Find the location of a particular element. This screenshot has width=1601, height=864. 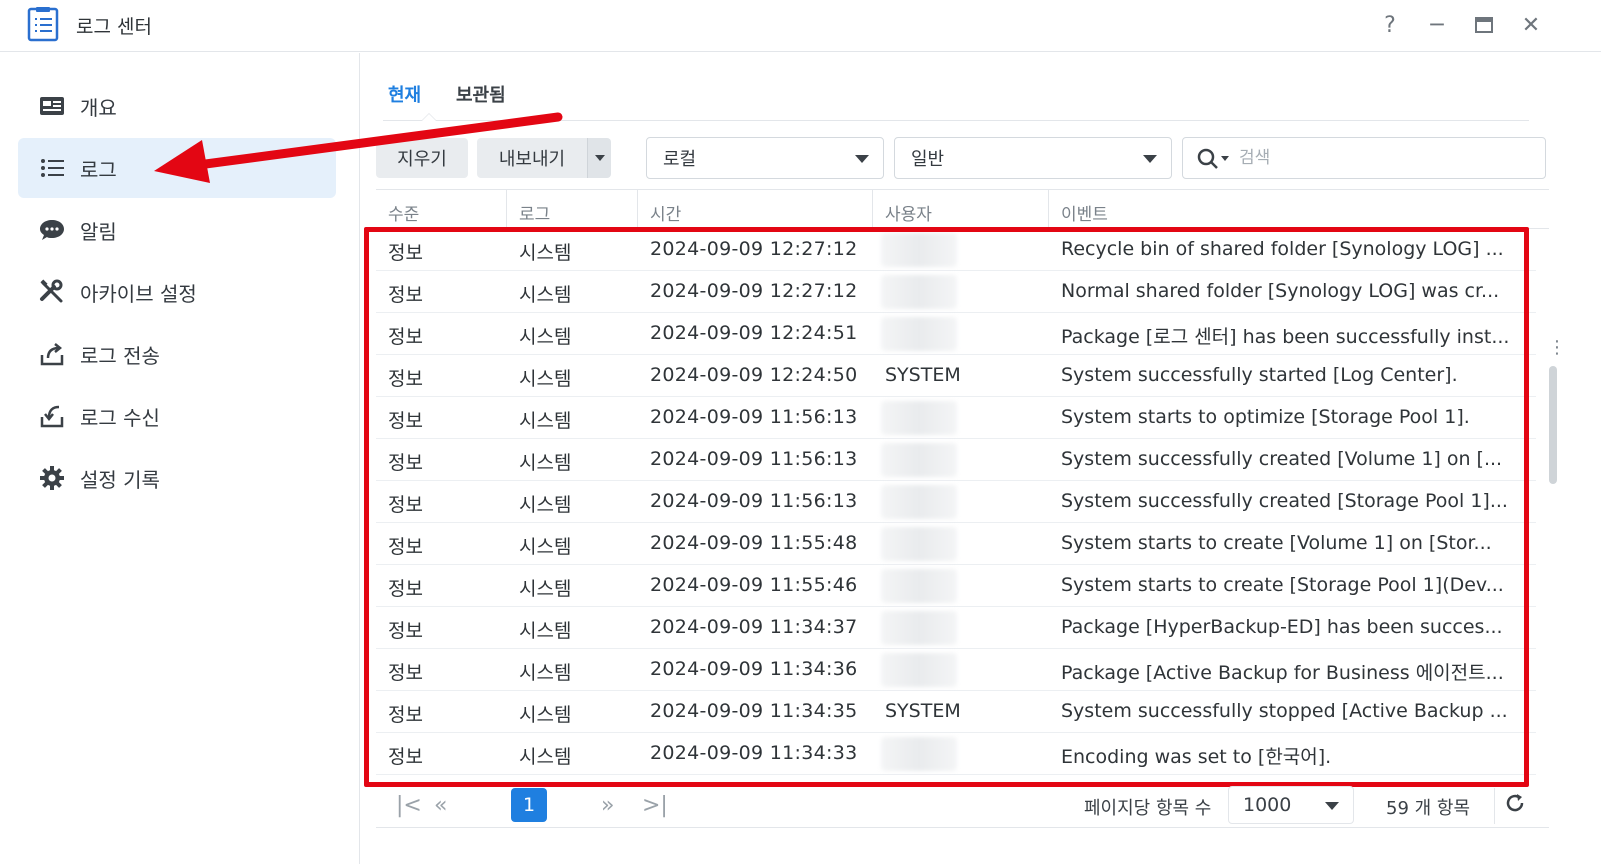

cell-time: 2024-09-09 11:34:35 is located at coordinates (754, 711).